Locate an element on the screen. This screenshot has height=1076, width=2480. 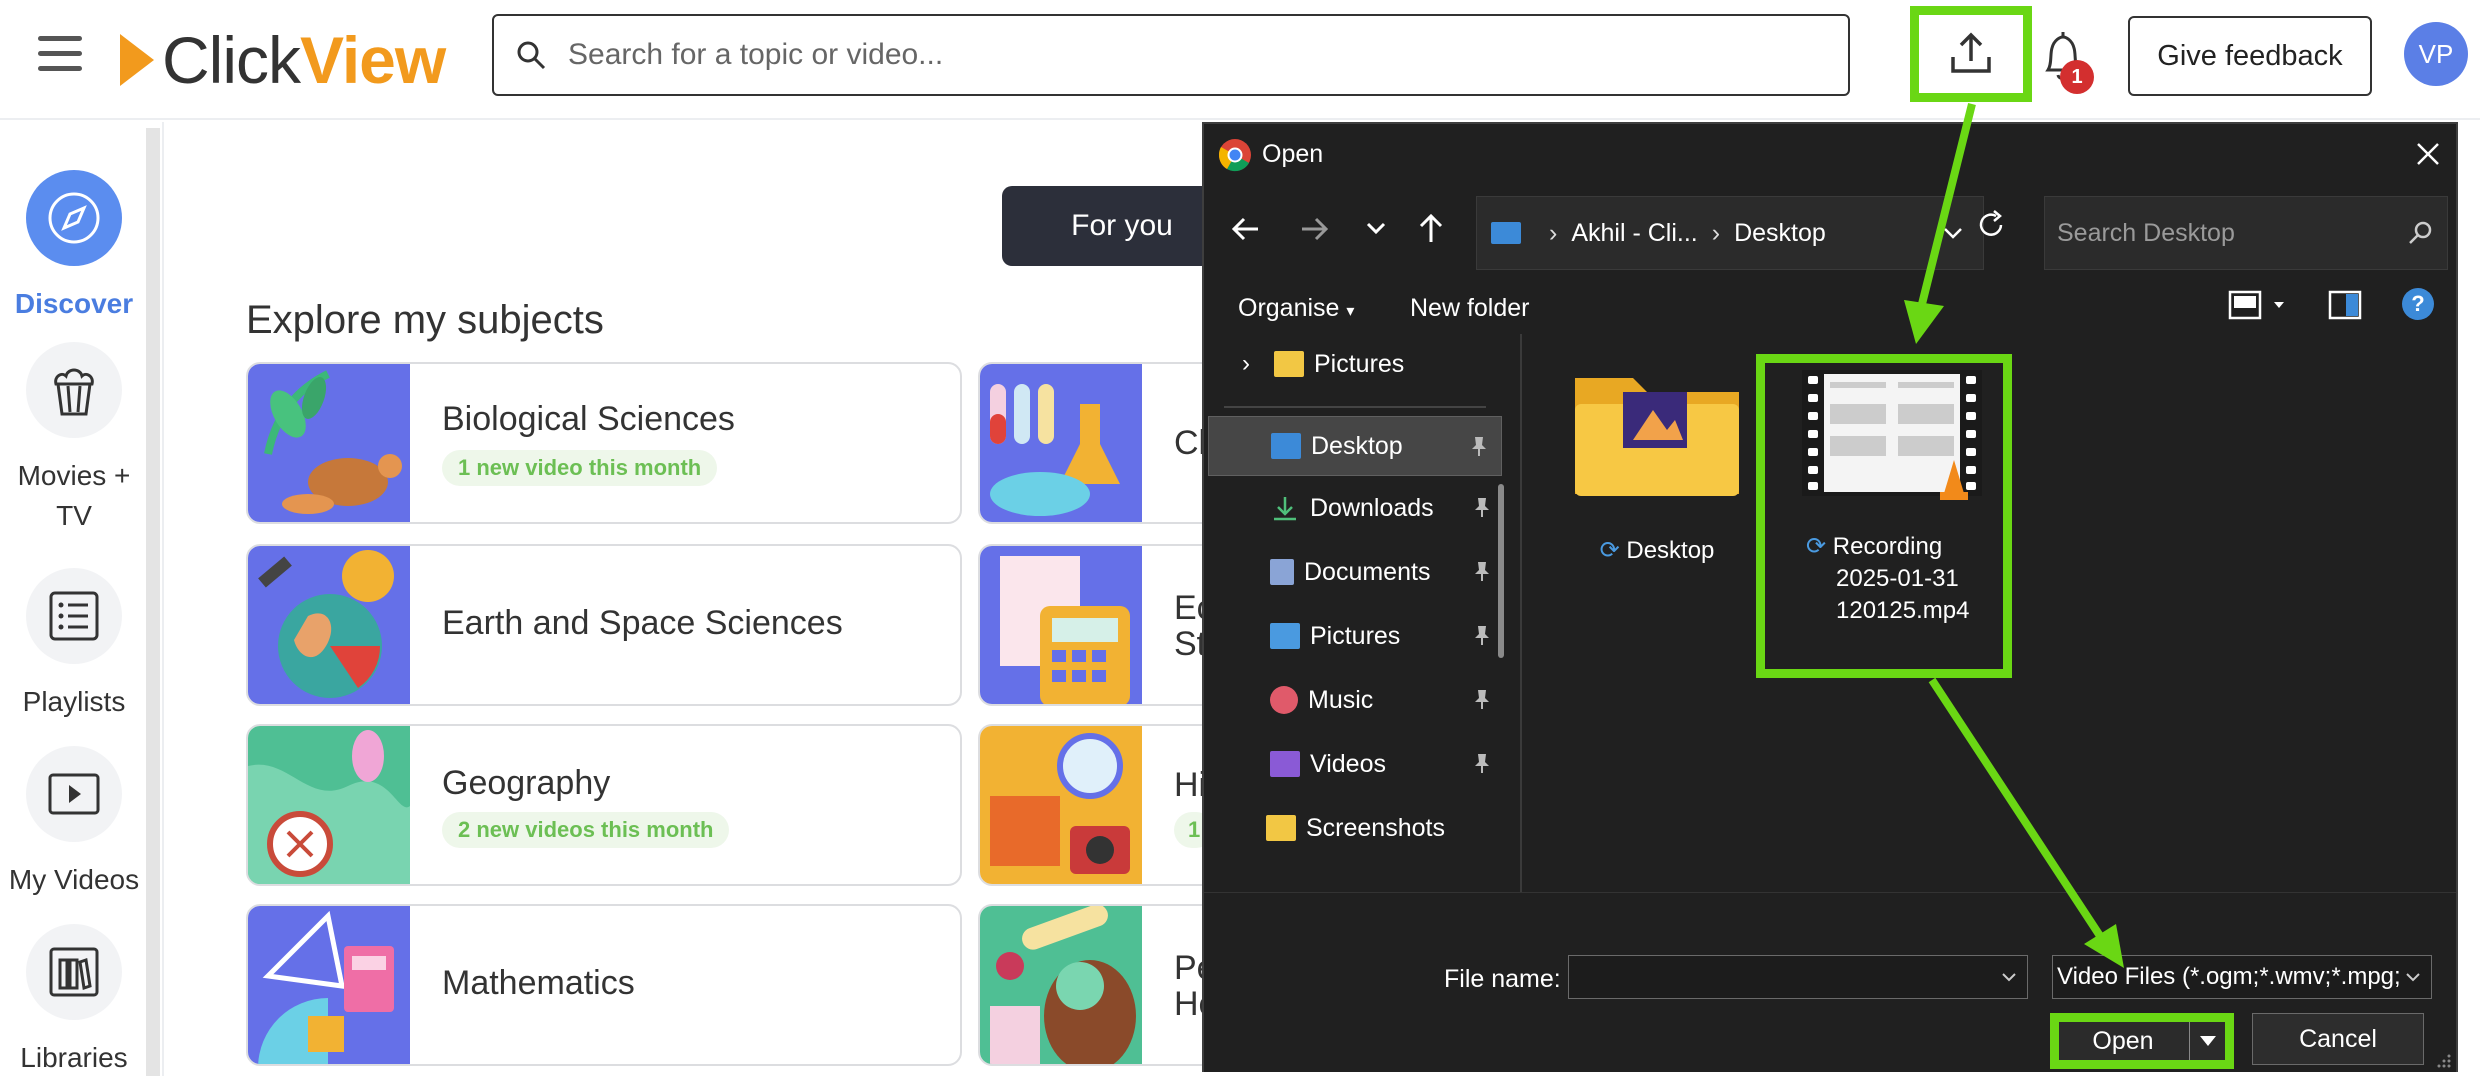
refresh-icon is located at coordinates (1991, 225).